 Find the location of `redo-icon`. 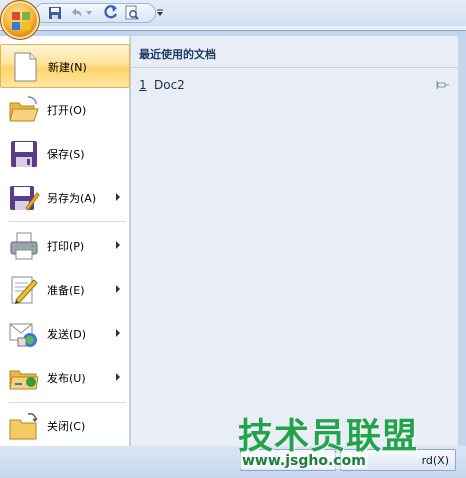

redo-icon is located at coordinates (111, 13).